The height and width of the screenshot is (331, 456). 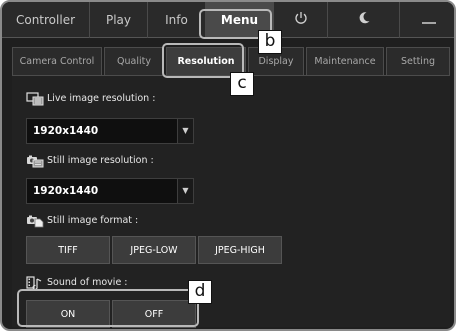 I want to click on subtab-setting: Setting, so click(x=418, y=61).